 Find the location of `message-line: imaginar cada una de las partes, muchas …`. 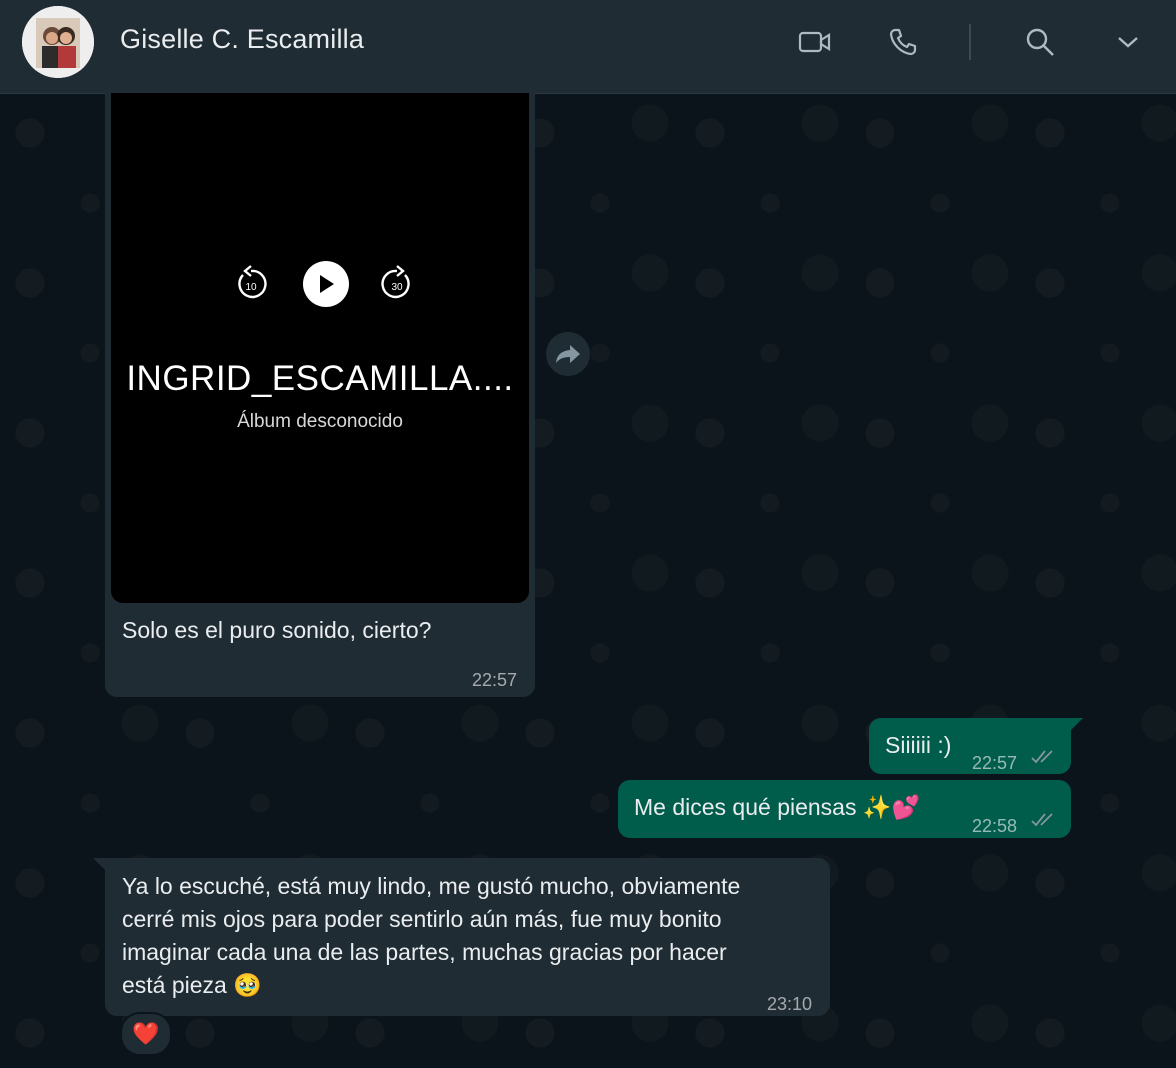

message-line: imaginar cada una de las partes, muchas … is located at coordinates (424, 952).